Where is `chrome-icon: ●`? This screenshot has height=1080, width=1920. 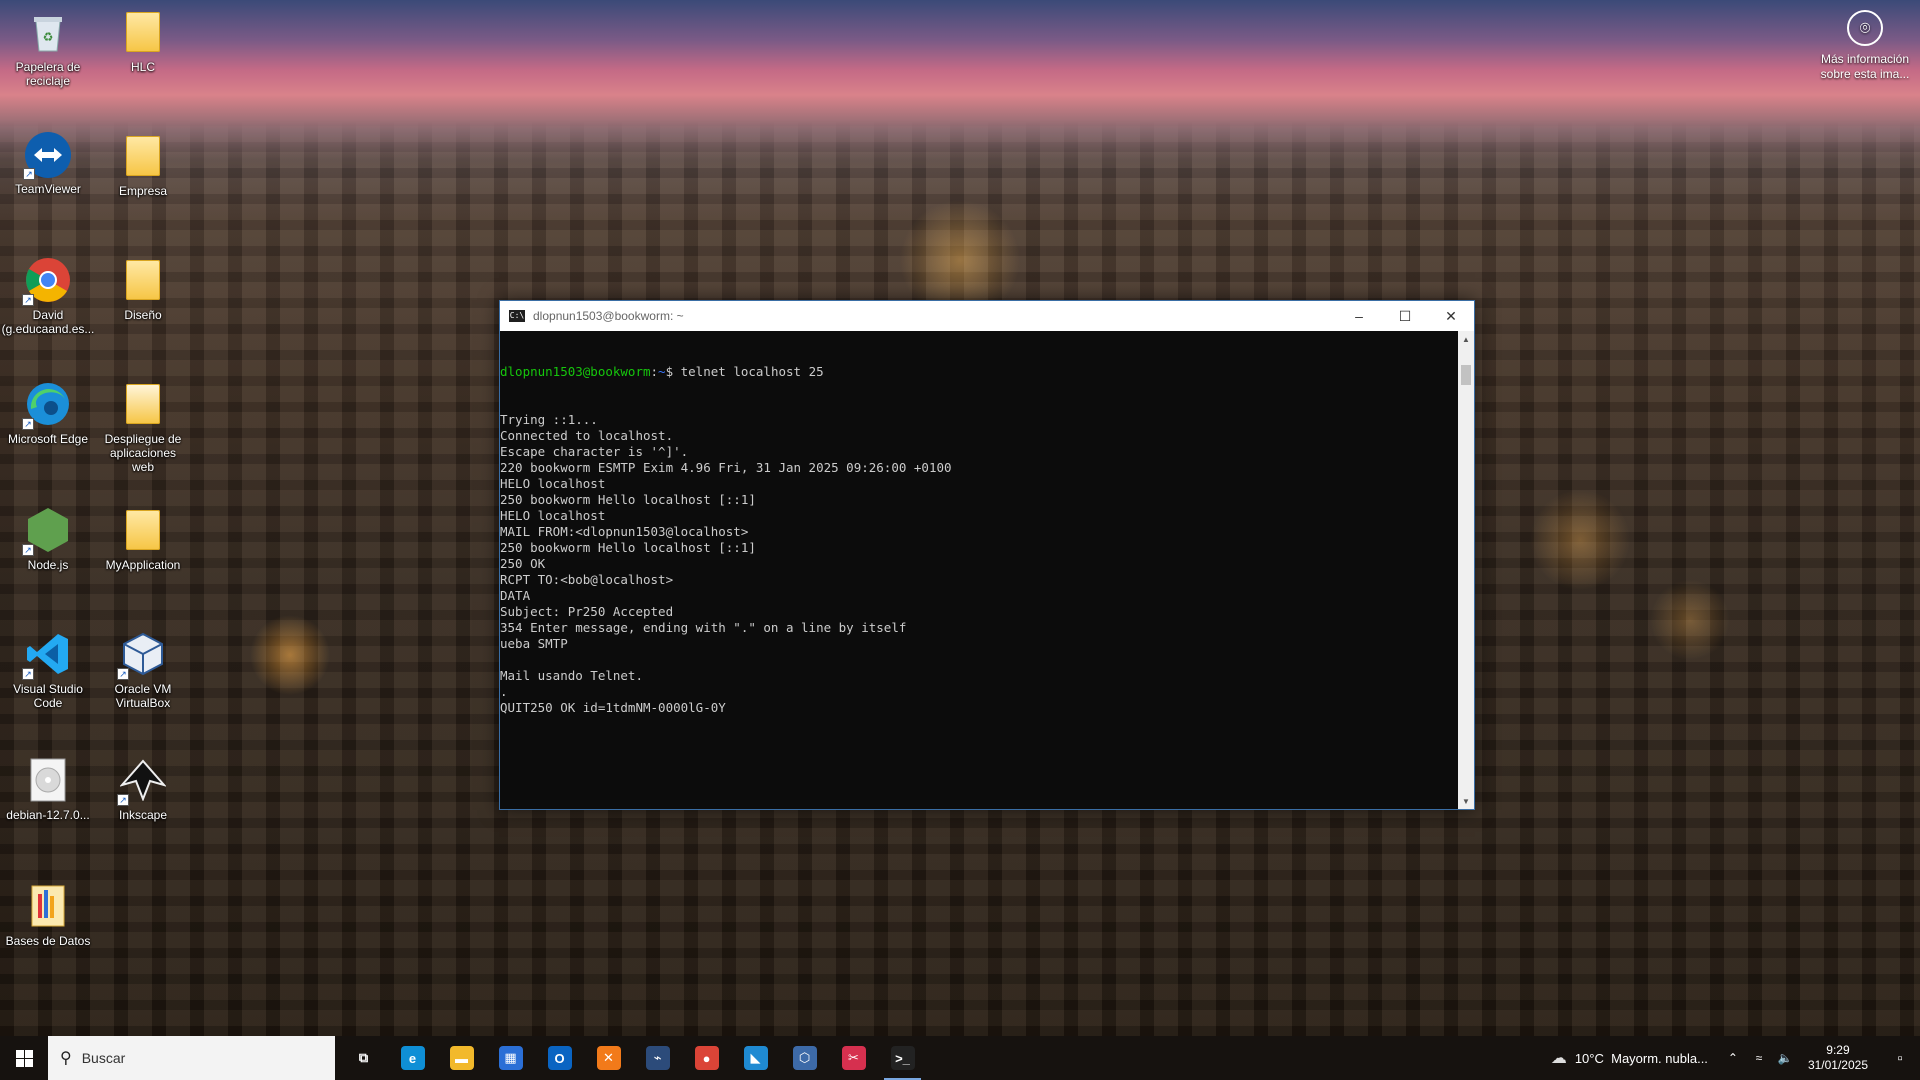 chrome-icon: ● is located at coordinates (706, 1058).